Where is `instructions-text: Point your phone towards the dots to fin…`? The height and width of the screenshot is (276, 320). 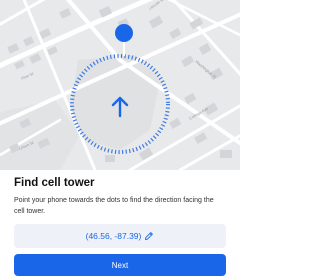 instructions-text: Point your phone towards the dots to fin… is located at coordinates (114, 206).